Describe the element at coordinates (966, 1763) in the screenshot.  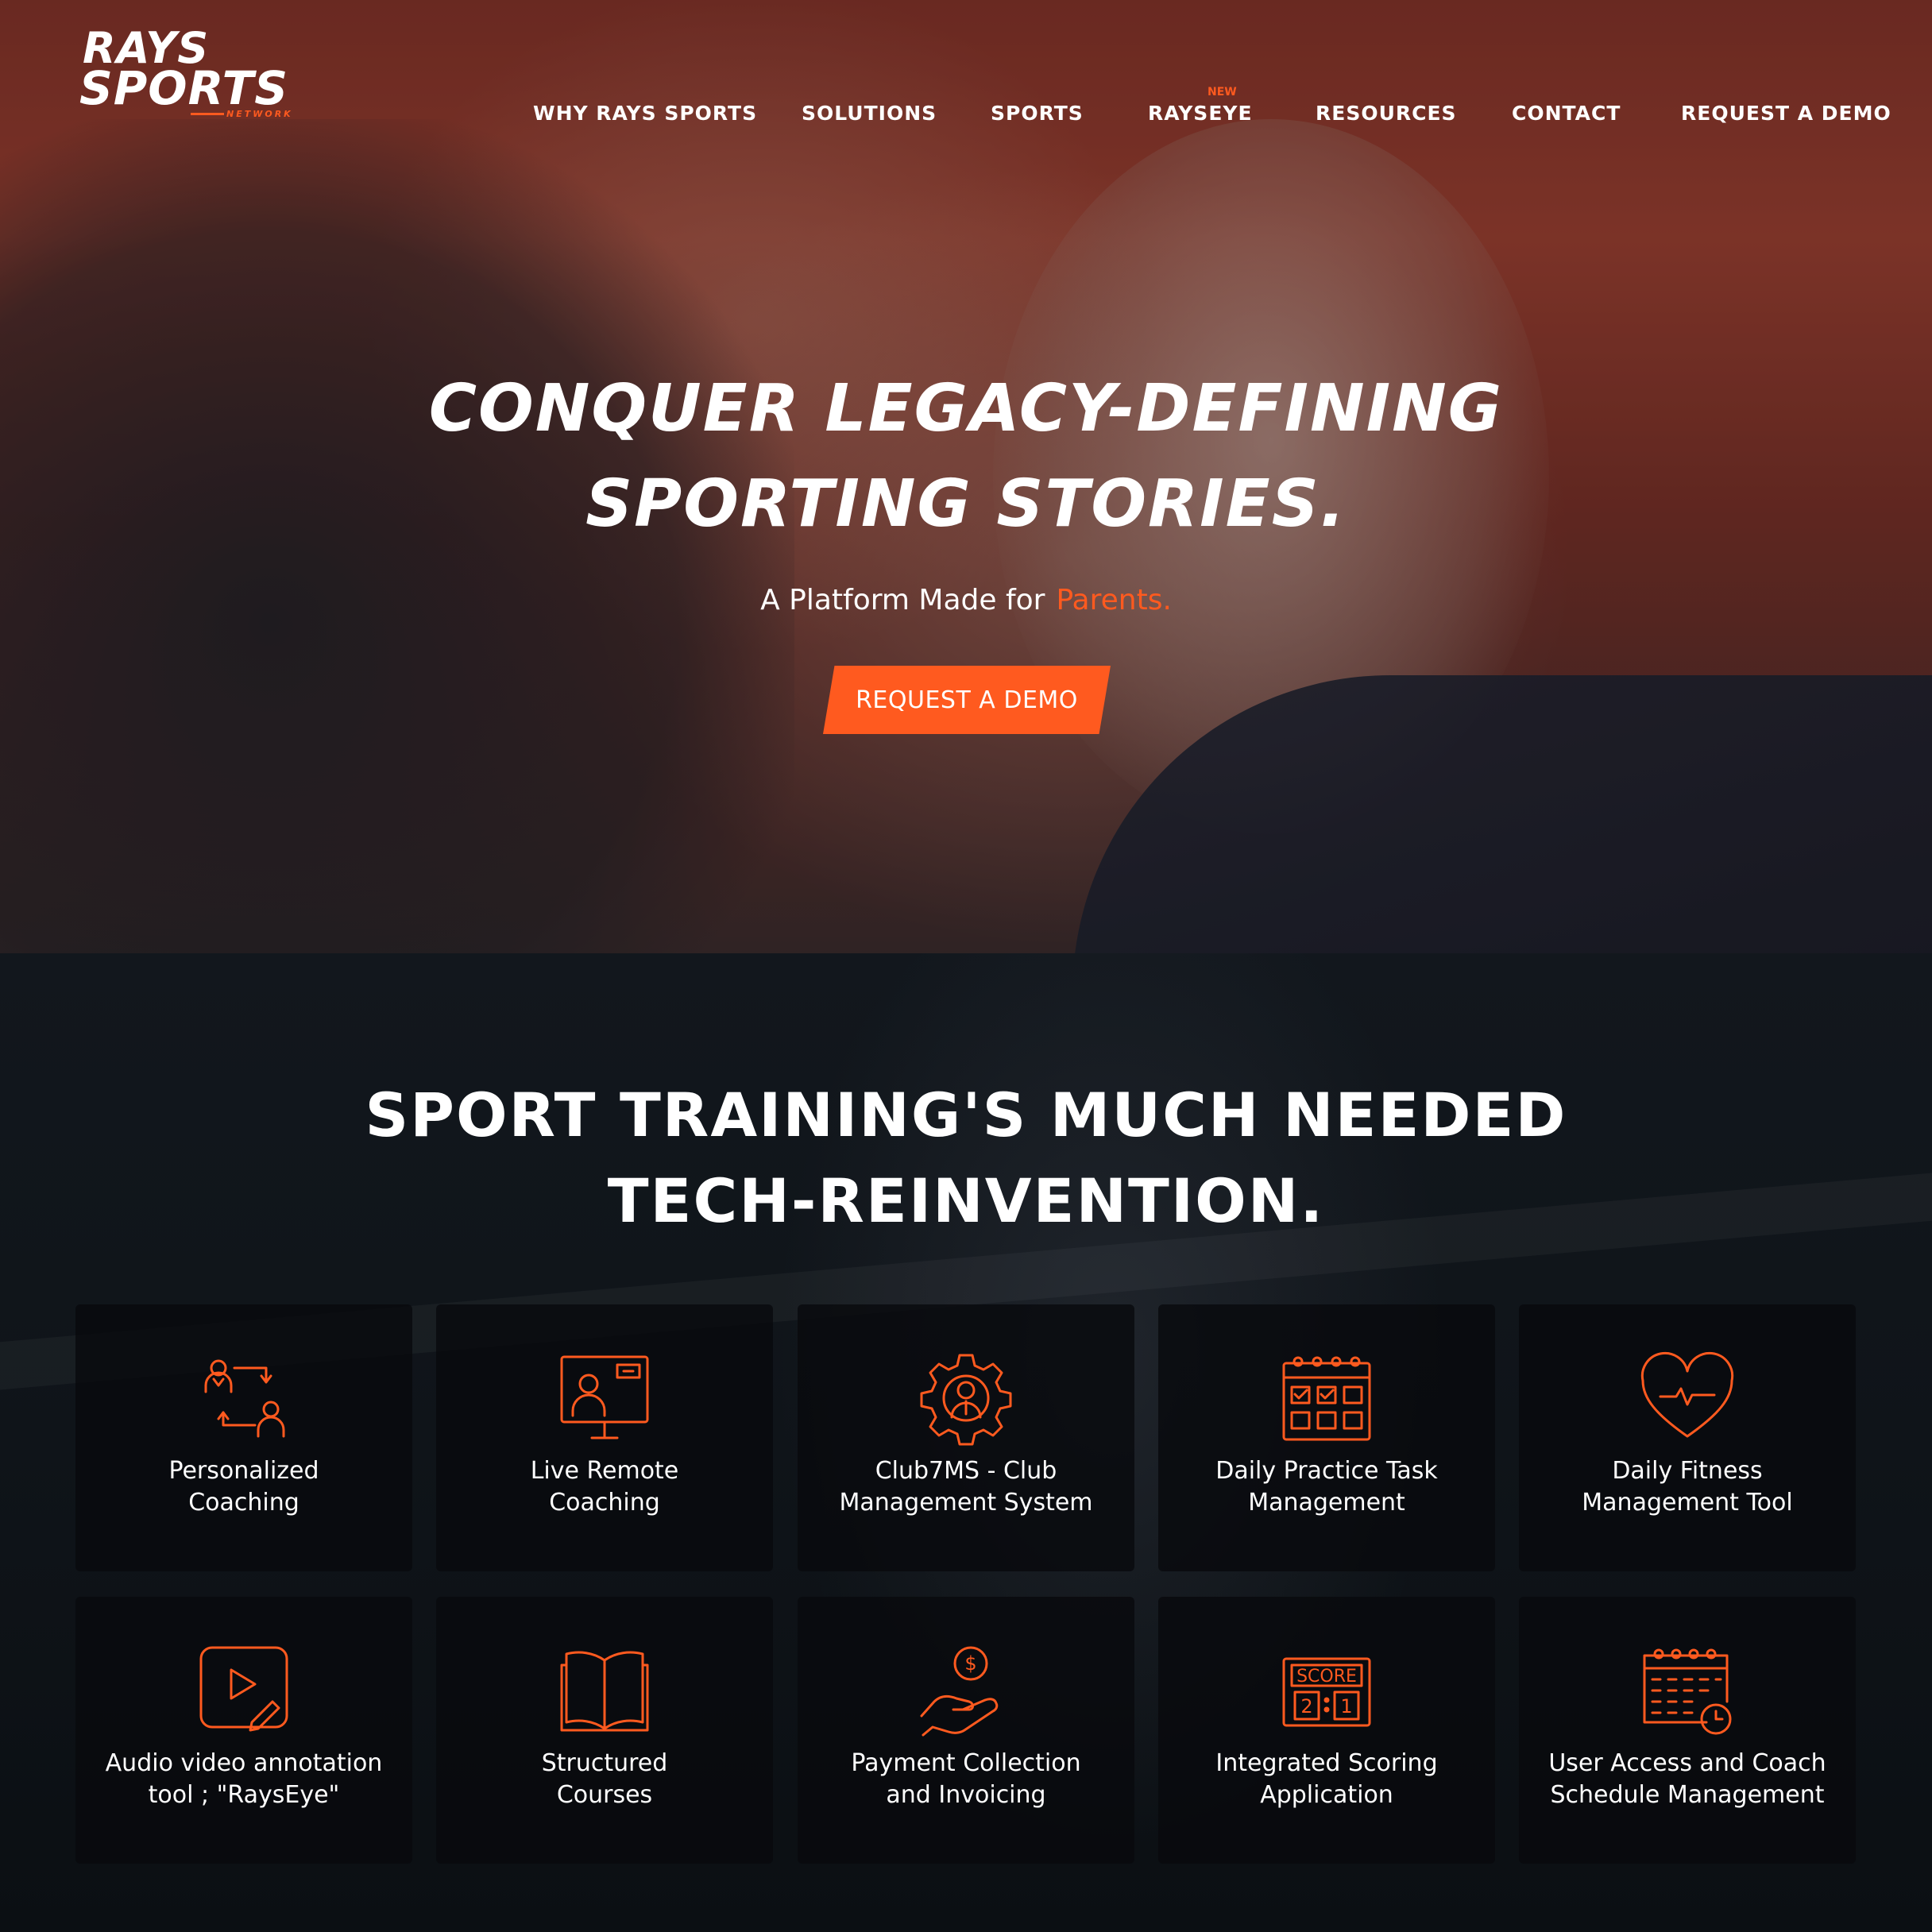
I see `feature-label-line1: Payment Collection` at that location.